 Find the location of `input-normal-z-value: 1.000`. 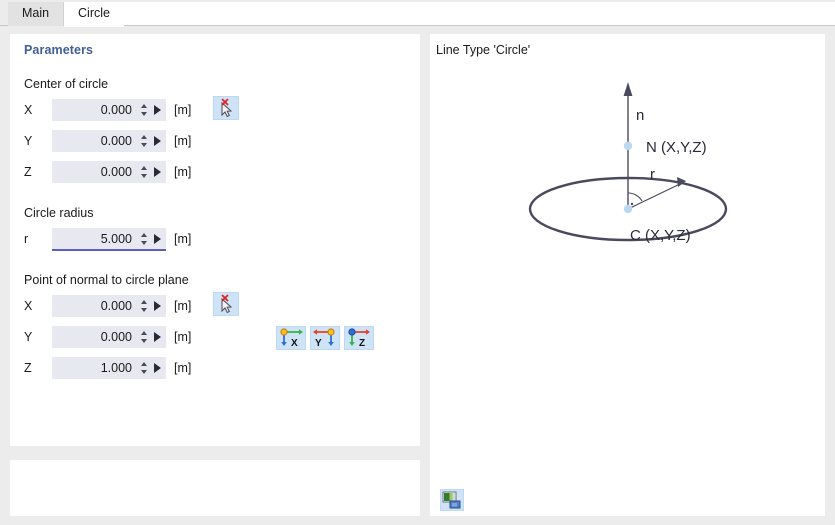

input-normal-z-value: 1.000 is located at coordinates (116, 368).